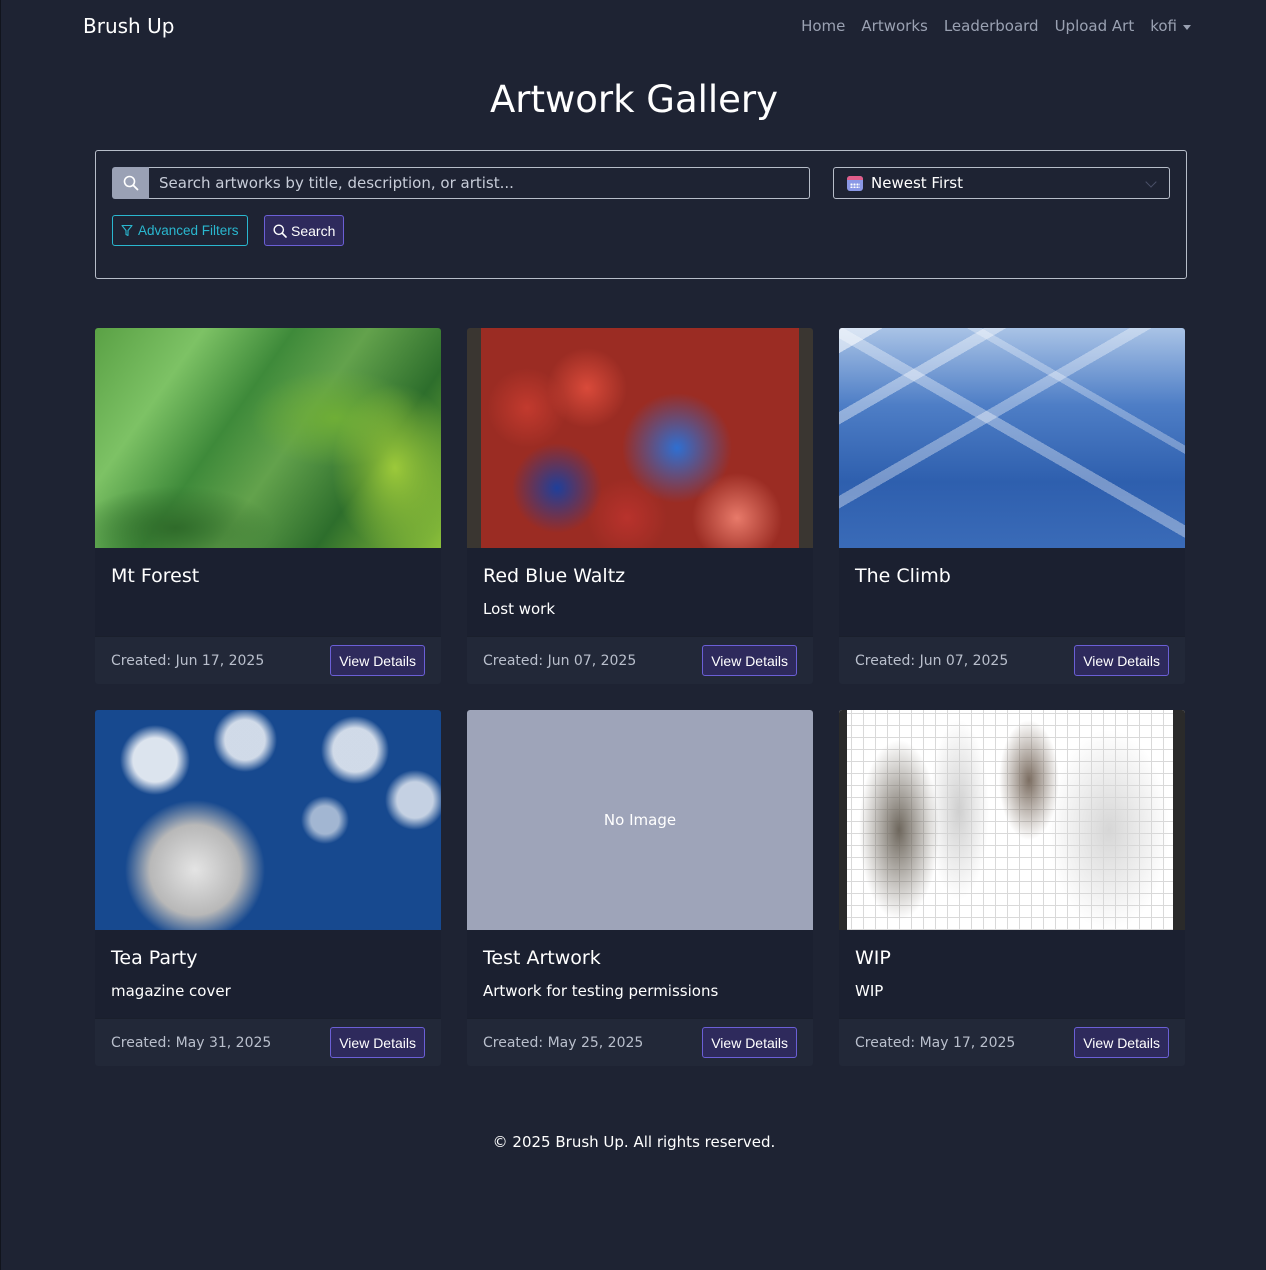 This screenshot has width=1266, height=1270. What do you see at coordinates (191, 1043) in the screenshot?
I see `artwork-created-date: Created: May 31, 2025` at bounding box center [191, 1043].